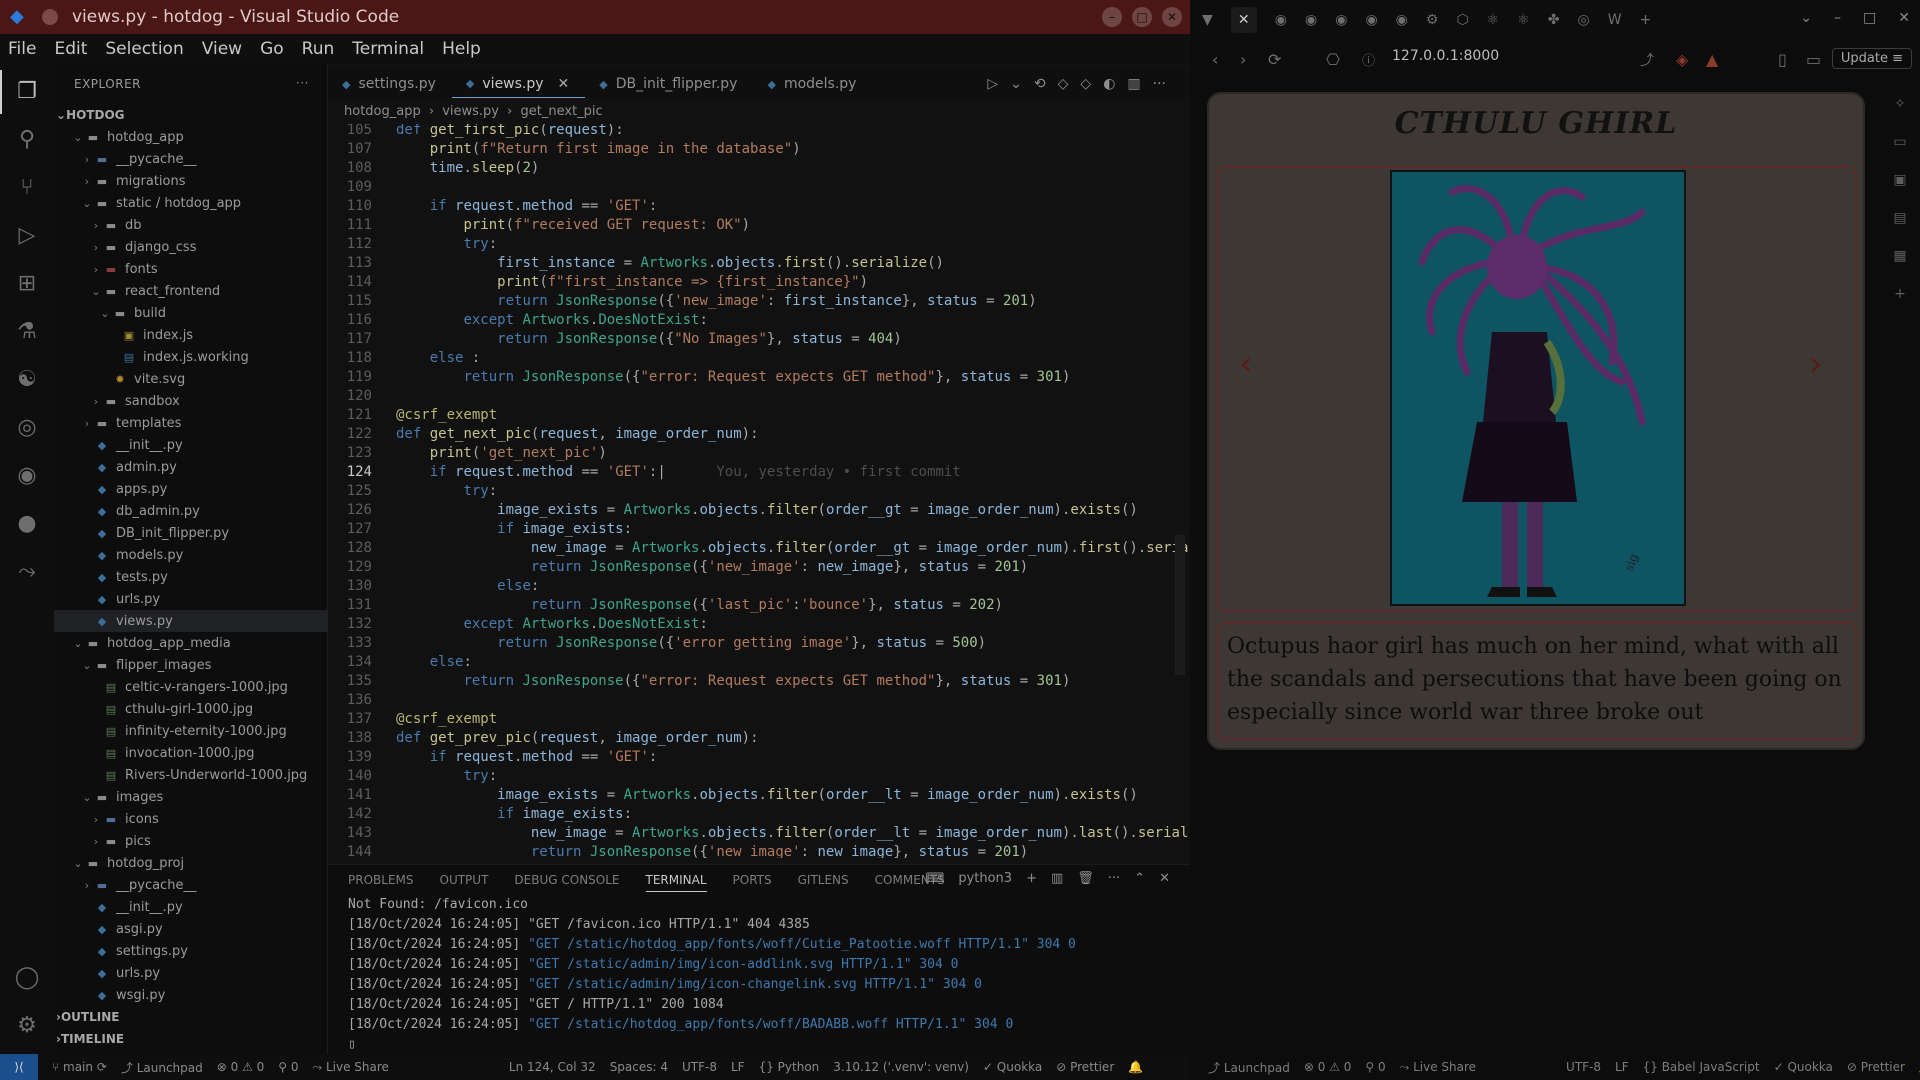  What do you see at coordinates (272, 49) in the screenshot?
I see `menu-go: Go` at bounding box center [272, 49].